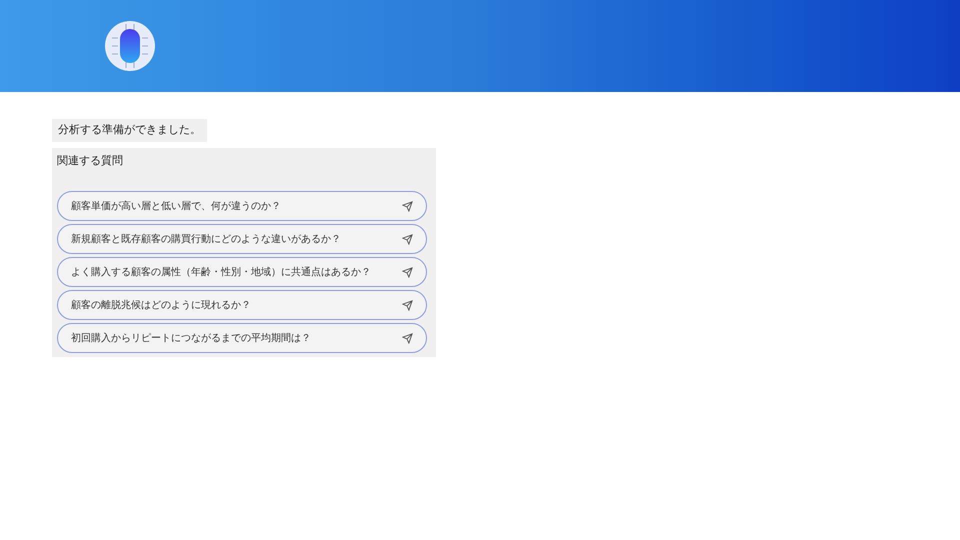 The height and width of the screenshot is (540, 960). I want to click on chat-message: 分析する準備ができました。, so click(129, 130).